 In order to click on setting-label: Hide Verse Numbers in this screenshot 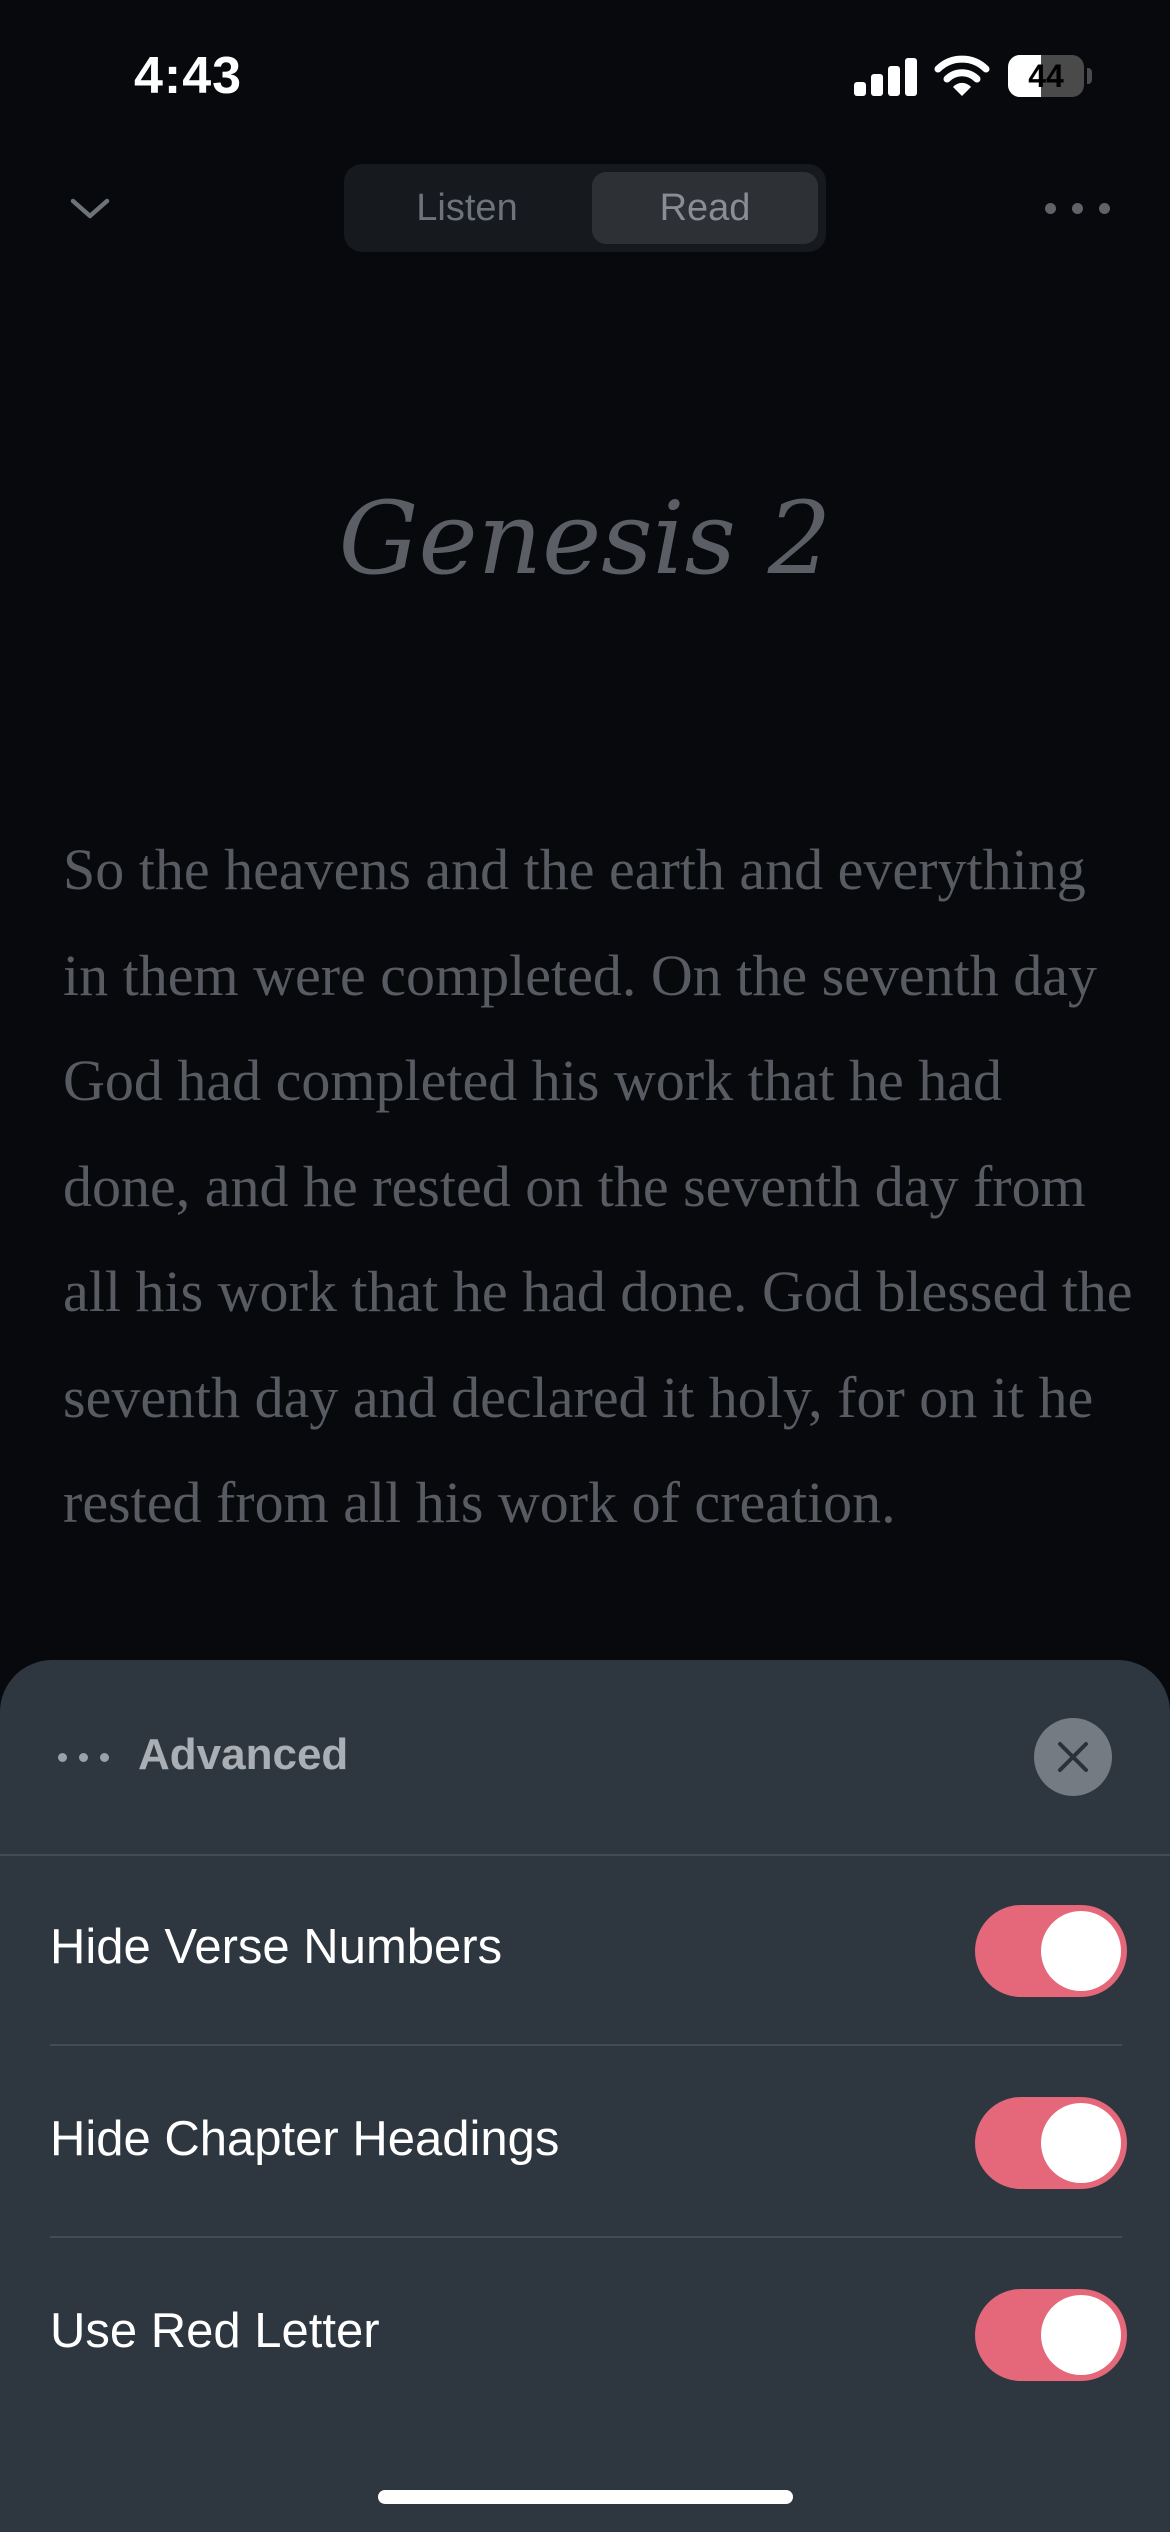, I will do `click(276, 1947)`.